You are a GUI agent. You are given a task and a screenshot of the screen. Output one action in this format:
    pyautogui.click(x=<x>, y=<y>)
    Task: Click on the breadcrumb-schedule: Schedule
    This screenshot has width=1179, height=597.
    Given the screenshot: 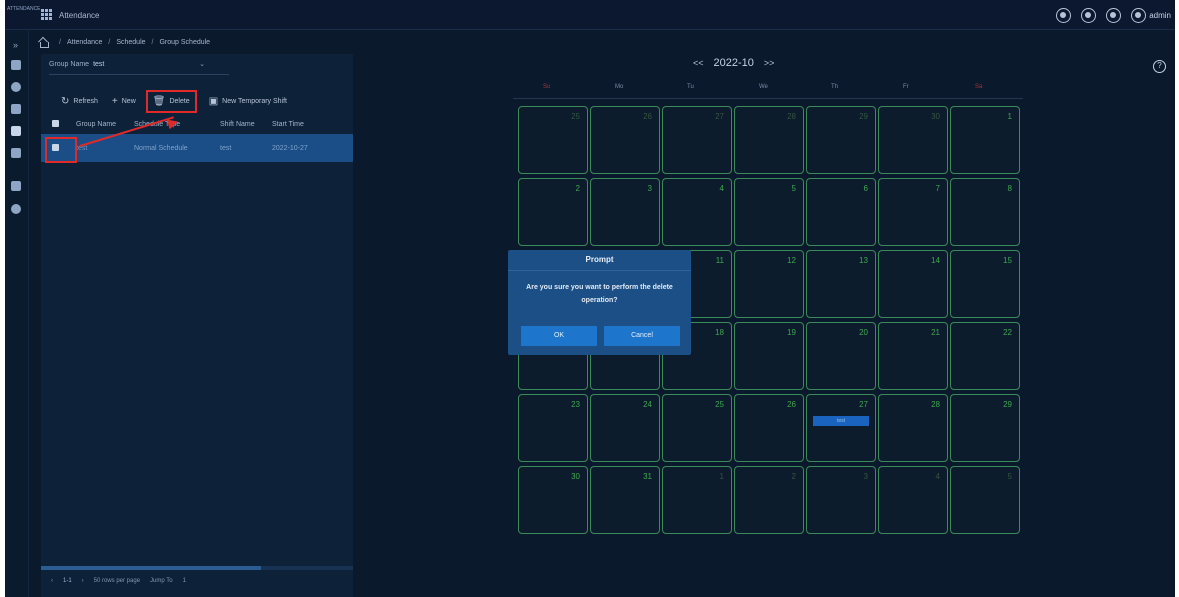 What is the action you would take?
    pyautogui.click(x=130, y=42)
    